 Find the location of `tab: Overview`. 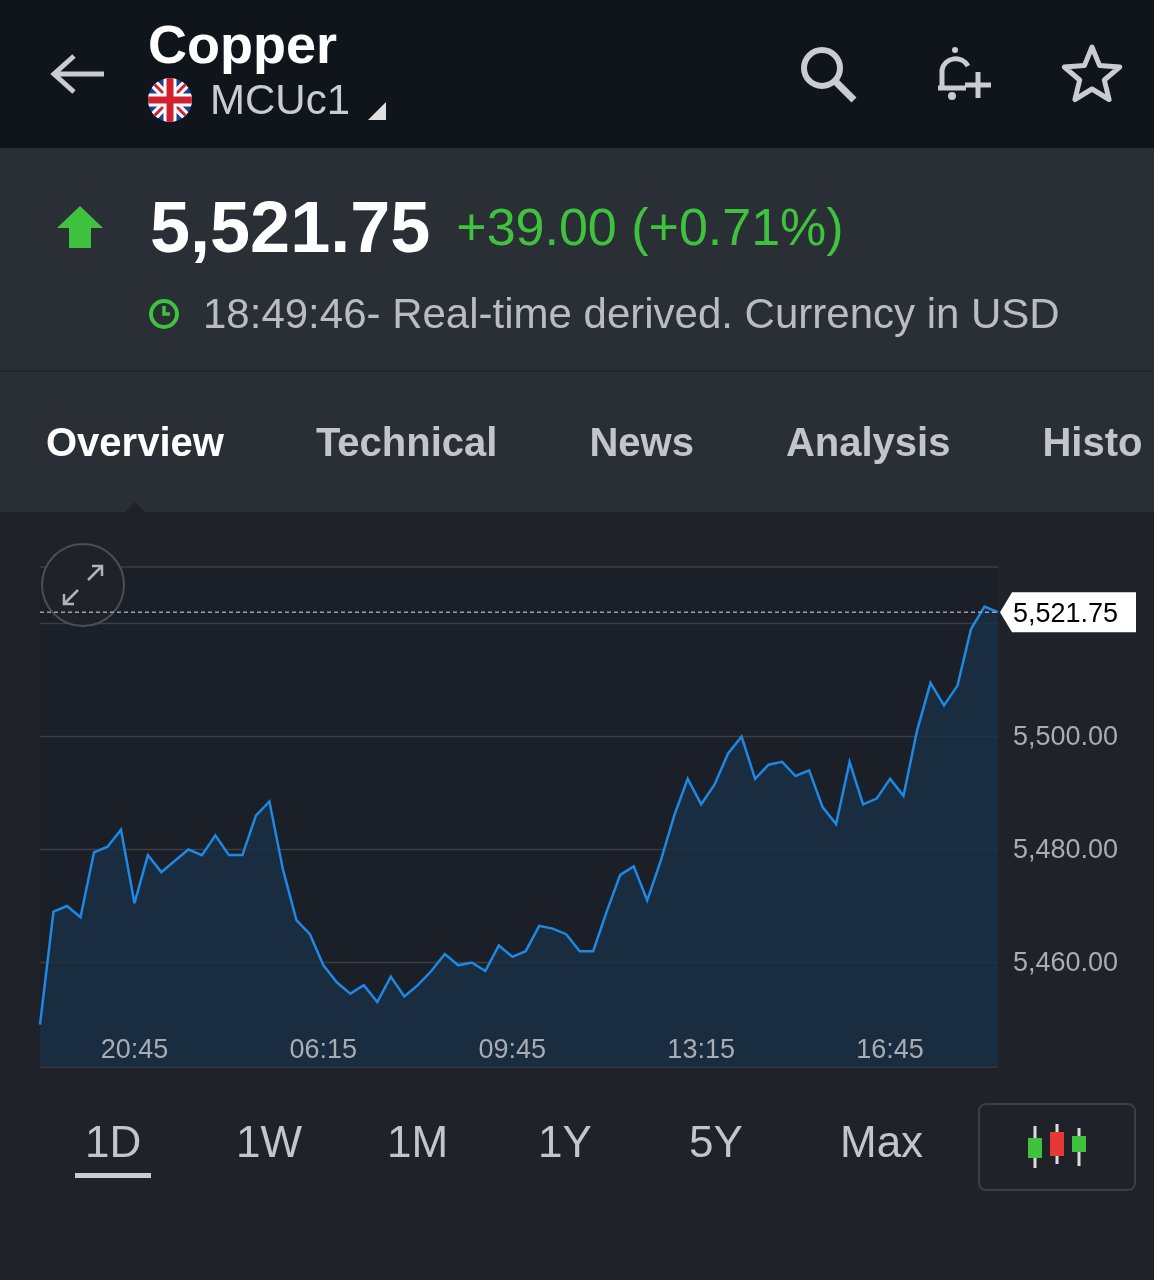

tab: Overview is located at coordinates (135, 442).